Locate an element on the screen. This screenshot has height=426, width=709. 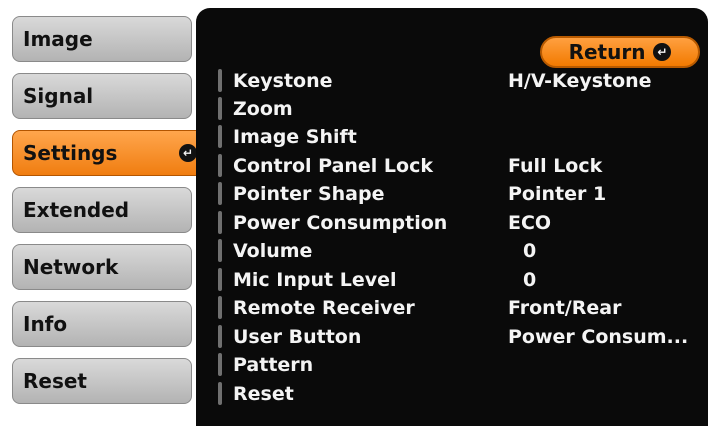
return-button: Return ↵ is located at coordinates (620, 52).